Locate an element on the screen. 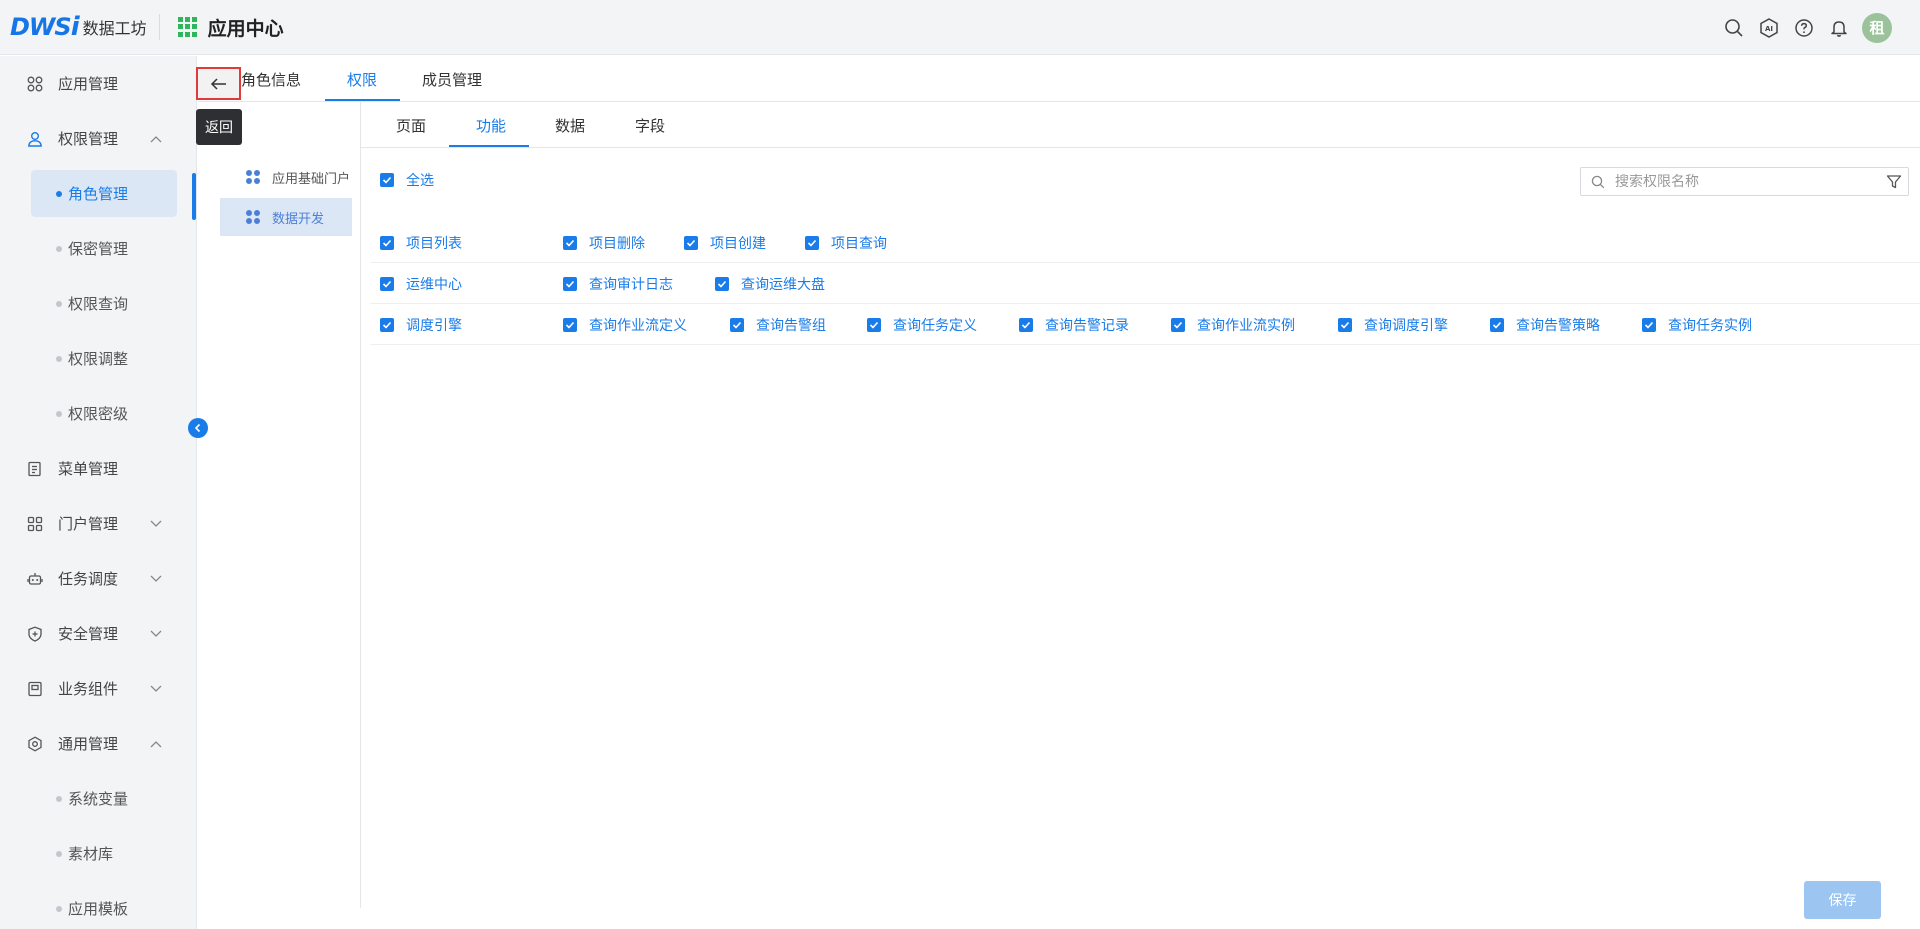 This screenshot has height=929, width=1920. sidebar-item-menu-management: 菜单管理 is located at coordinates (98, 468).